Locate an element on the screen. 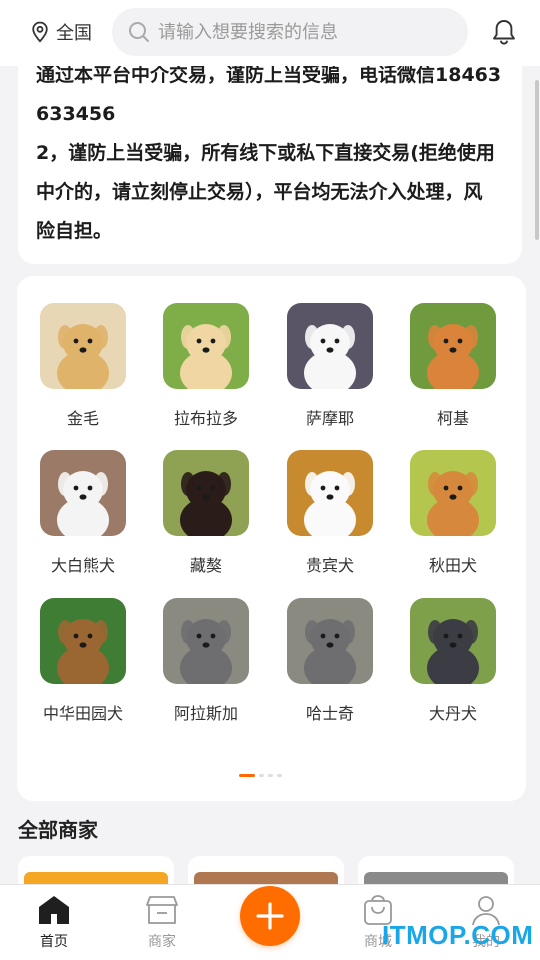 This screenshot has width=540, height=960. category-label: 大丹犬 is located at coordinates (452, 713).